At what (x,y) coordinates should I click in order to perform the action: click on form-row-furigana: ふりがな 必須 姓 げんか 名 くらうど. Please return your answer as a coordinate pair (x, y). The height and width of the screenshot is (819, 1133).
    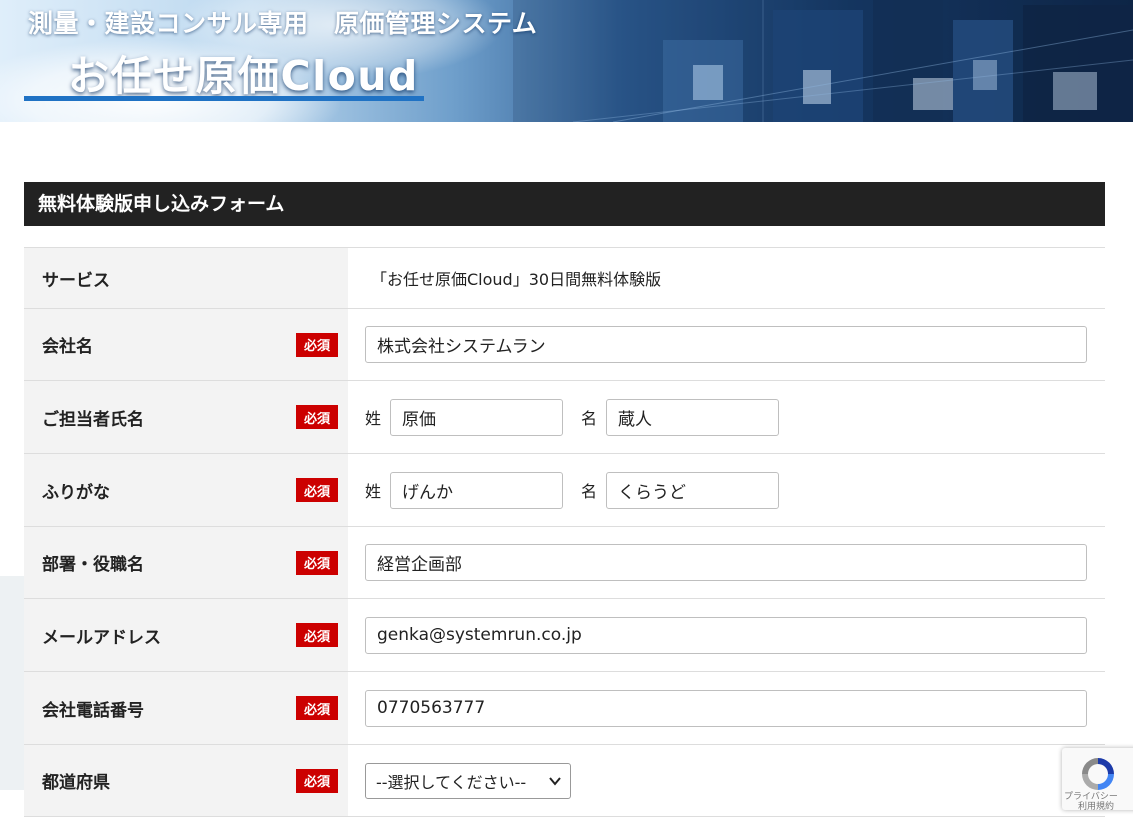
    Looking at the image, I should click on (564, 490).